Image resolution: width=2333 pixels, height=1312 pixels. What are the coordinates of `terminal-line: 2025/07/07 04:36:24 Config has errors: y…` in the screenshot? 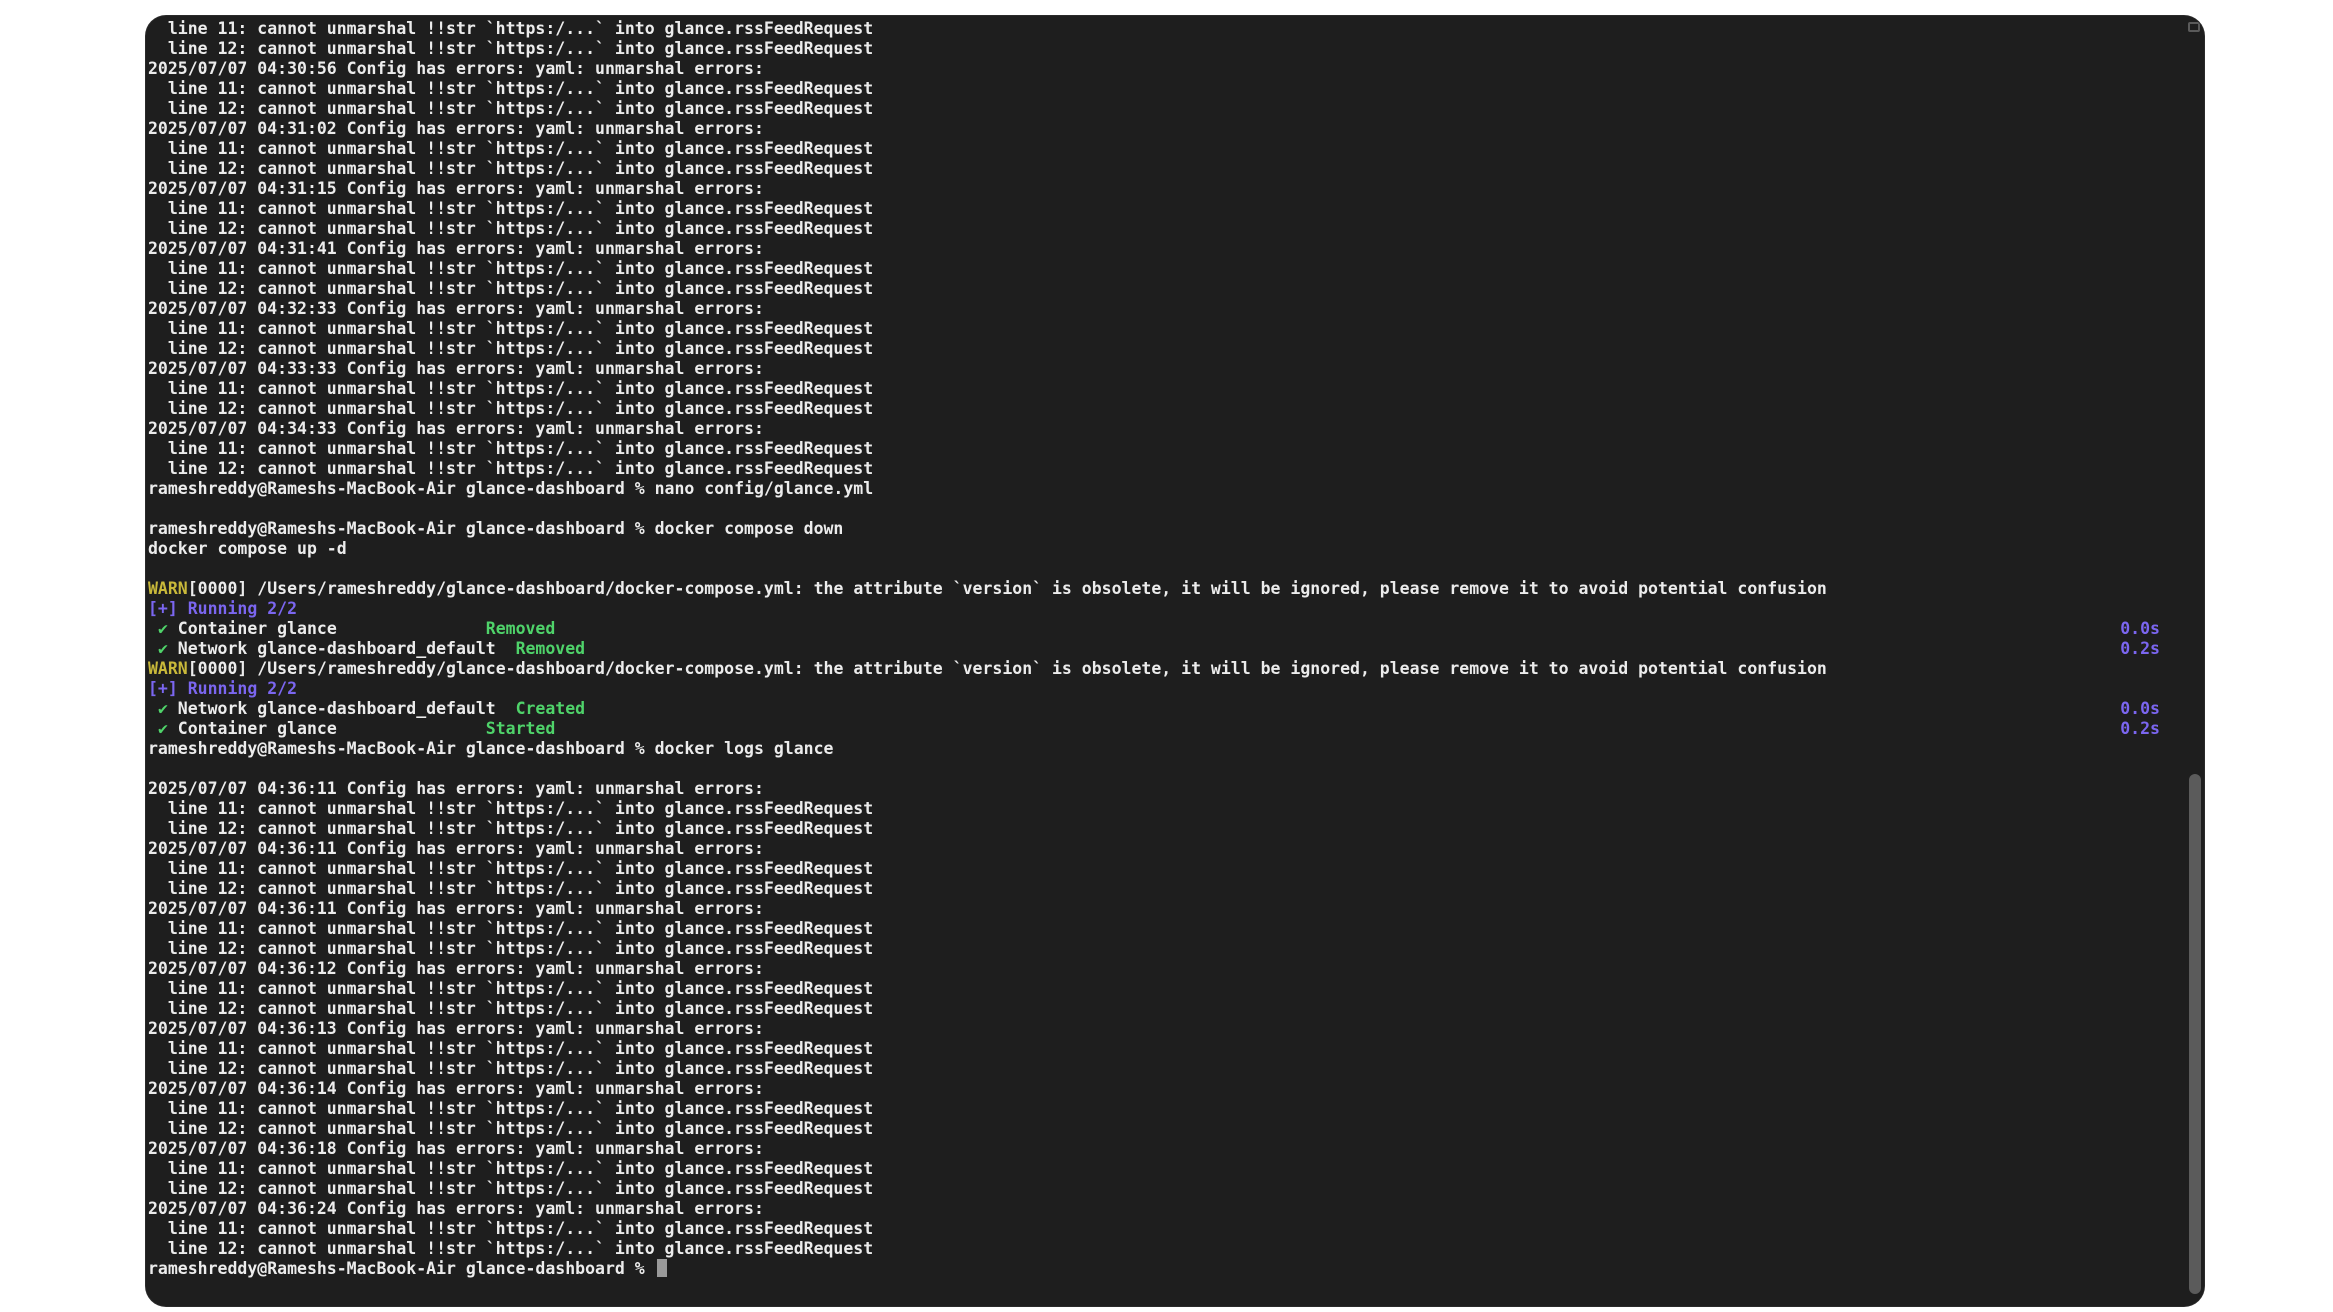 It's located at (456, 1208).